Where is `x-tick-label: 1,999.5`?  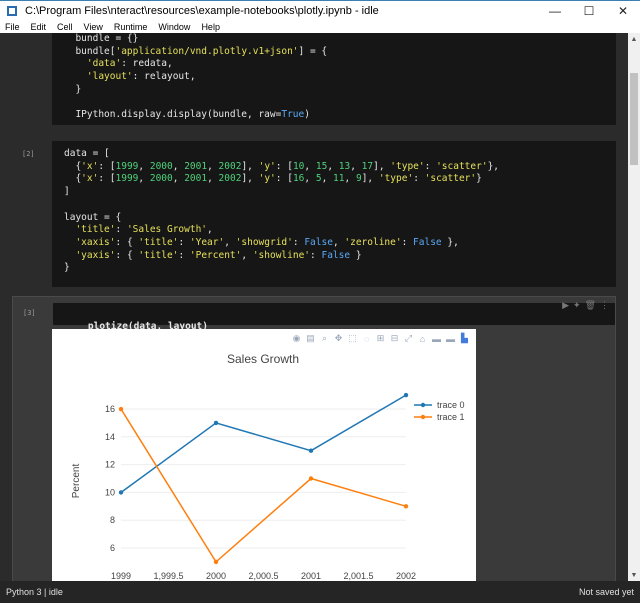 x-tick-label: 1,999.5 is located at coordinates (168, 576).